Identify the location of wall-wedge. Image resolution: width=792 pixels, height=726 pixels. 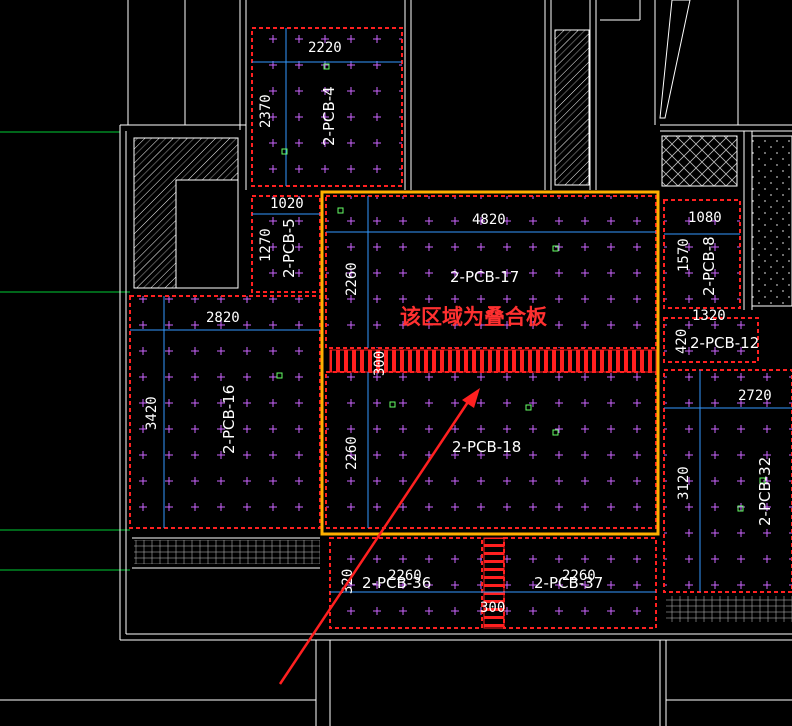
(675, 59).